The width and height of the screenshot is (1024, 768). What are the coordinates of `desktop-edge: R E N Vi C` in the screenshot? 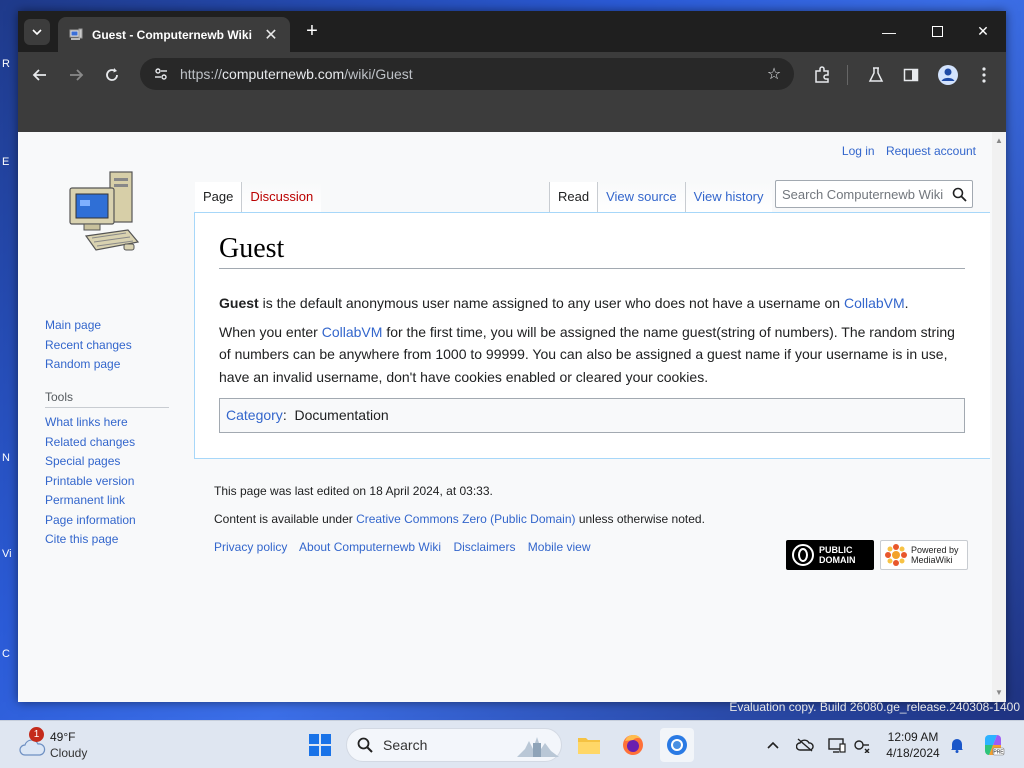 It's located at (9, 360).